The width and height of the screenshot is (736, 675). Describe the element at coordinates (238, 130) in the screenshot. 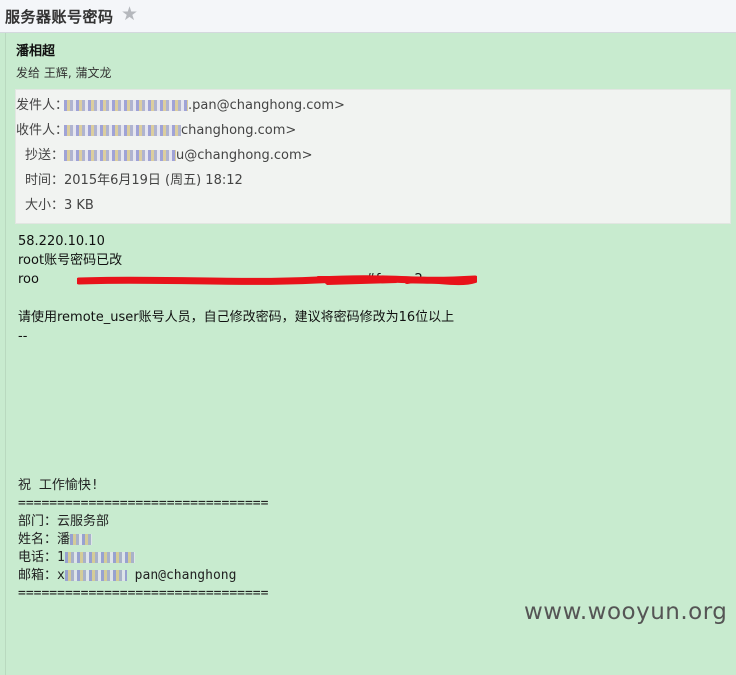

I see `meta-to-value: changhong.com>` at that location.